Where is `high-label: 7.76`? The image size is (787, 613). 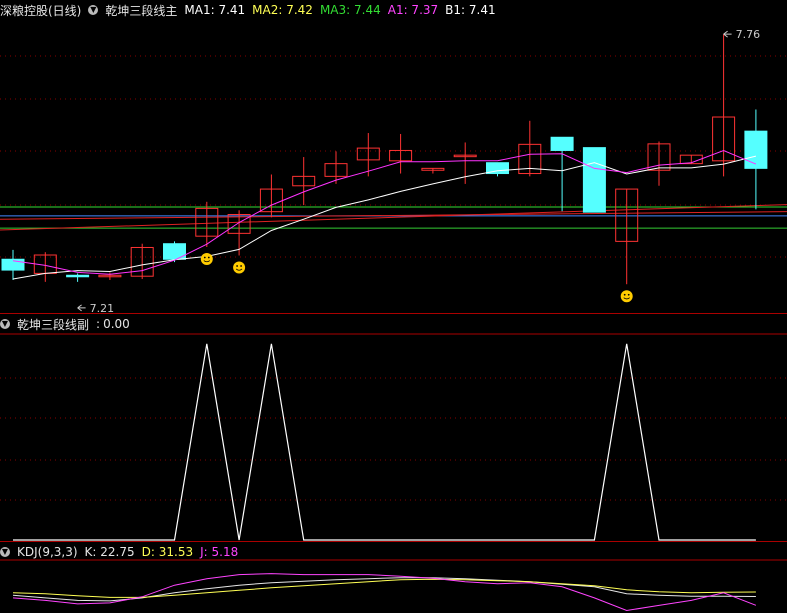 high-label: 7.76 is located at coordinates (748, 34).